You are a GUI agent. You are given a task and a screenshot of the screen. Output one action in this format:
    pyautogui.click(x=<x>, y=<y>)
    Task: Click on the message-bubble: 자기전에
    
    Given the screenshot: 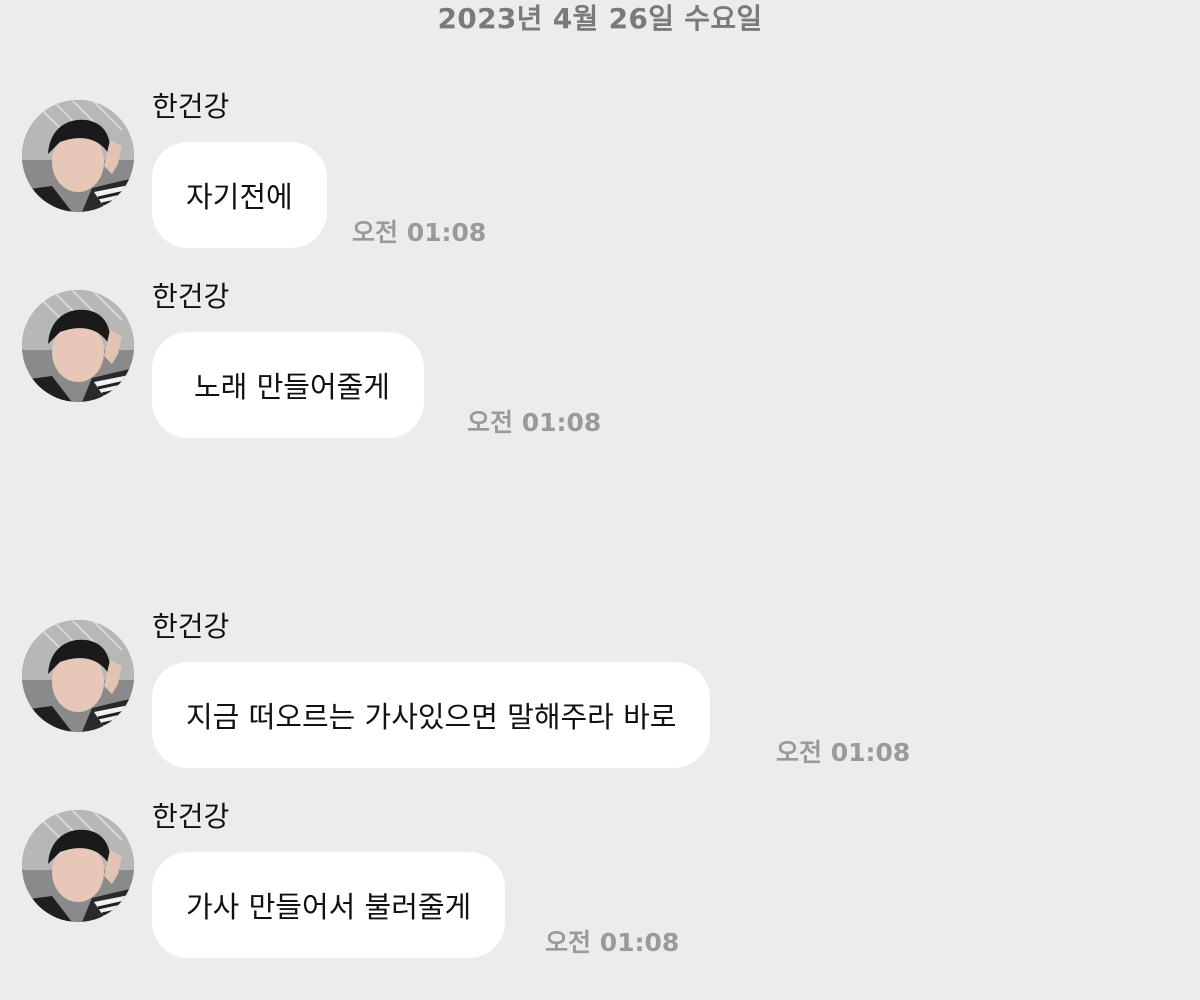 What is the action you would take?
    pyautogui.click(x=239, y=195)
    